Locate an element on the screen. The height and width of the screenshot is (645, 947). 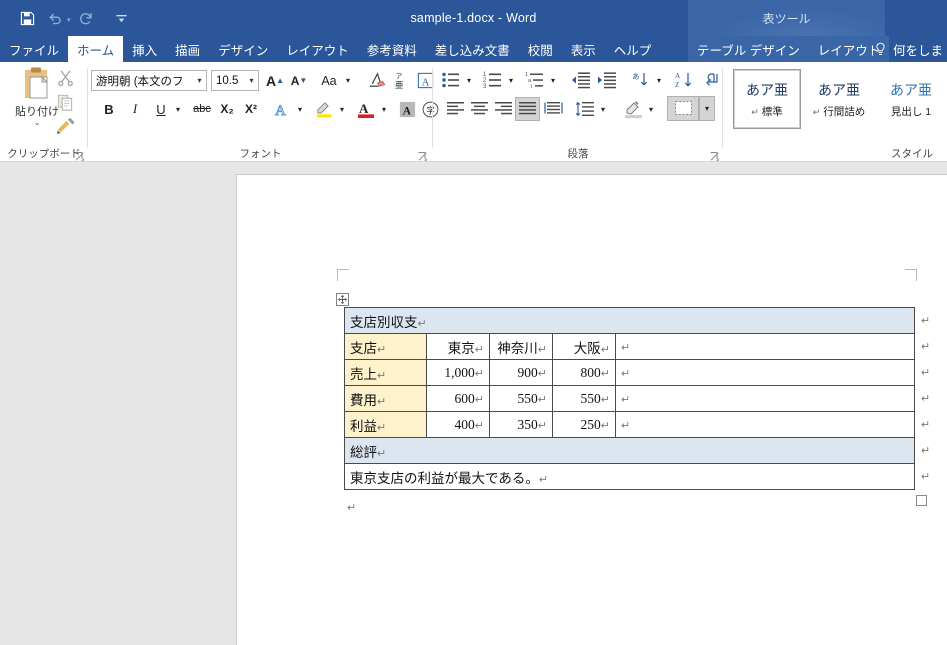
tab-table-design: テーブル デザイン is located at coordinates (748, 49).